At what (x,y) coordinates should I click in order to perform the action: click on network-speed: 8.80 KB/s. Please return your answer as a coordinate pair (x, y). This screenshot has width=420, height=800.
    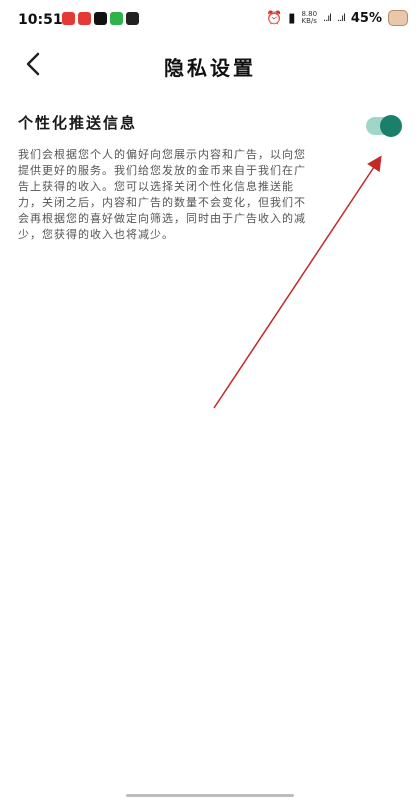
    Looking at the image, I should click on (309, 18).